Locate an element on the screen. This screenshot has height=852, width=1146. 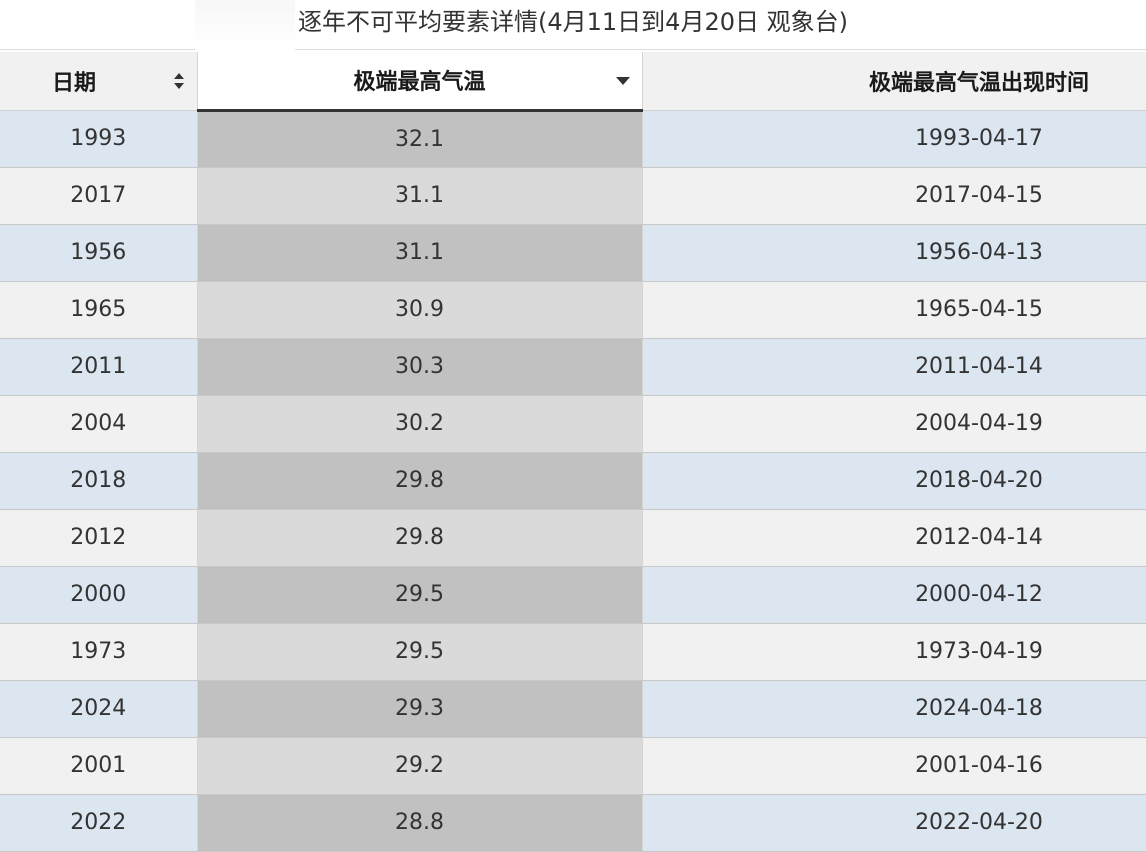
column-header-max-temp-label: 极端最高气温 is located at coordinates (419, 83).